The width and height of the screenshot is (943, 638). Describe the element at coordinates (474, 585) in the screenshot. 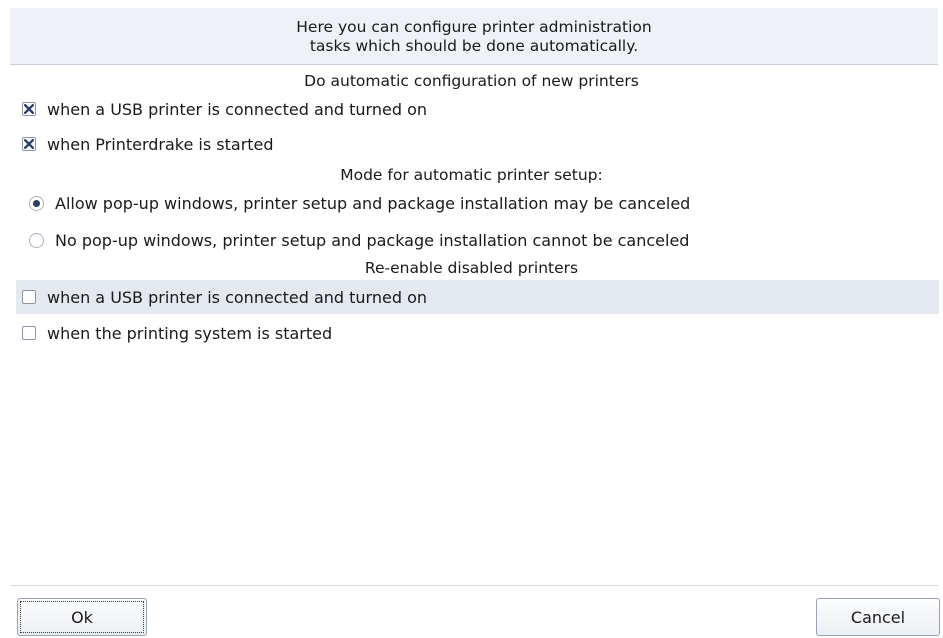

I see `button-bar-divider` at that location.